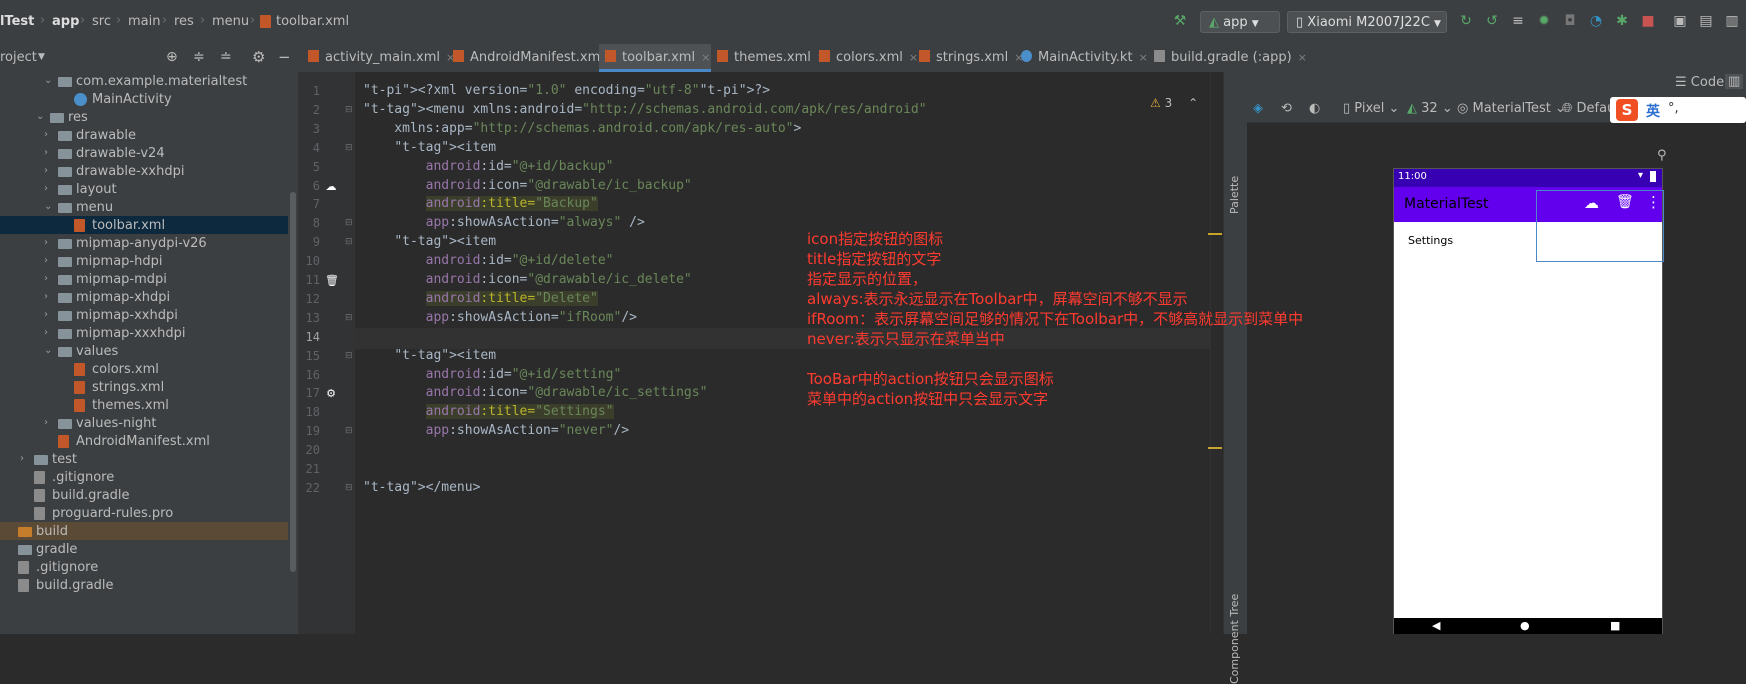 This screenshot has width=1746, height=684. Describe the element at coordinates (332, 281) in the screenshot. I see `delete-icon: 🗑︎` at that location.